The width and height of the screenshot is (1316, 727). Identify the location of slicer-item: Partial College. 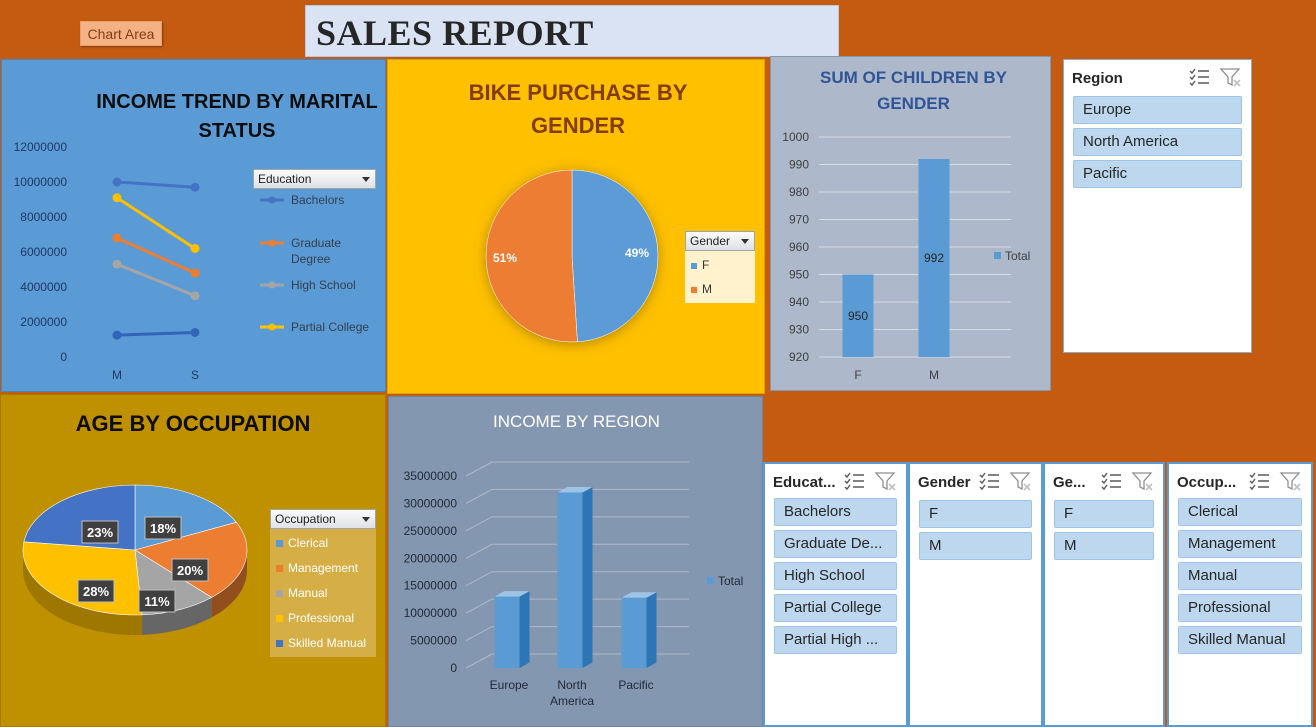
(835, 608).